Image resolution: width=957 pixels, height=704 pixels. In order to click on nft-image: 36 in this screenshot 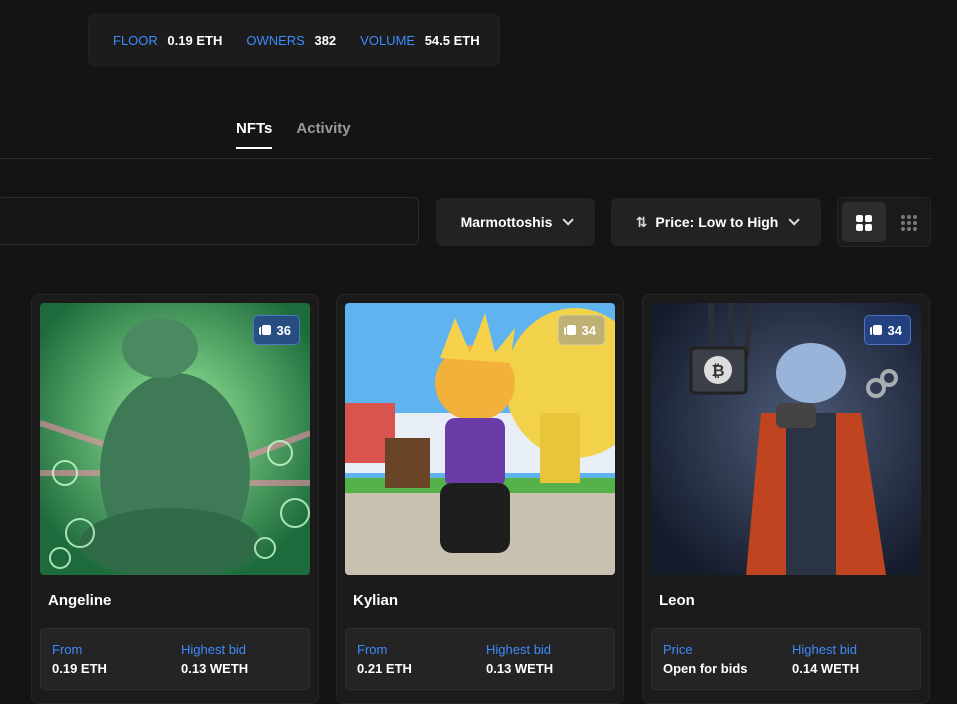, I will do `click(175, 439)`.